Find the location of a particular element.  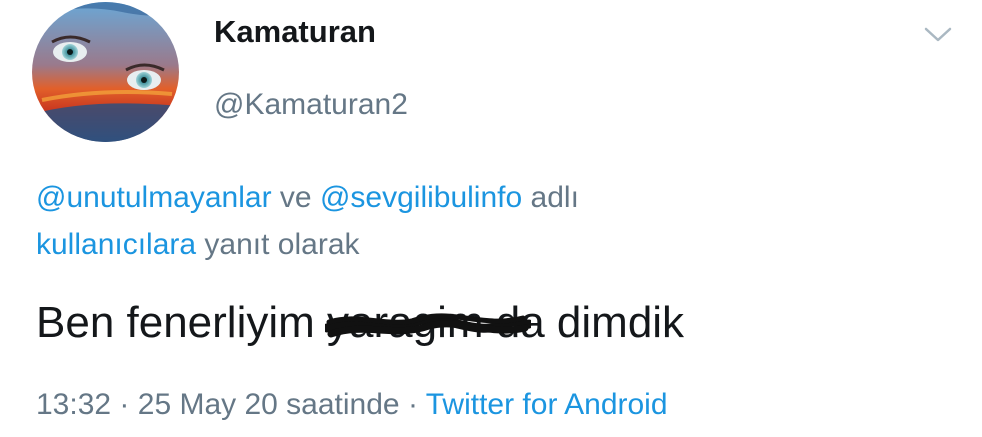

tweet-date: 25 May 20 saatinde is located at coordinates (269, 404).